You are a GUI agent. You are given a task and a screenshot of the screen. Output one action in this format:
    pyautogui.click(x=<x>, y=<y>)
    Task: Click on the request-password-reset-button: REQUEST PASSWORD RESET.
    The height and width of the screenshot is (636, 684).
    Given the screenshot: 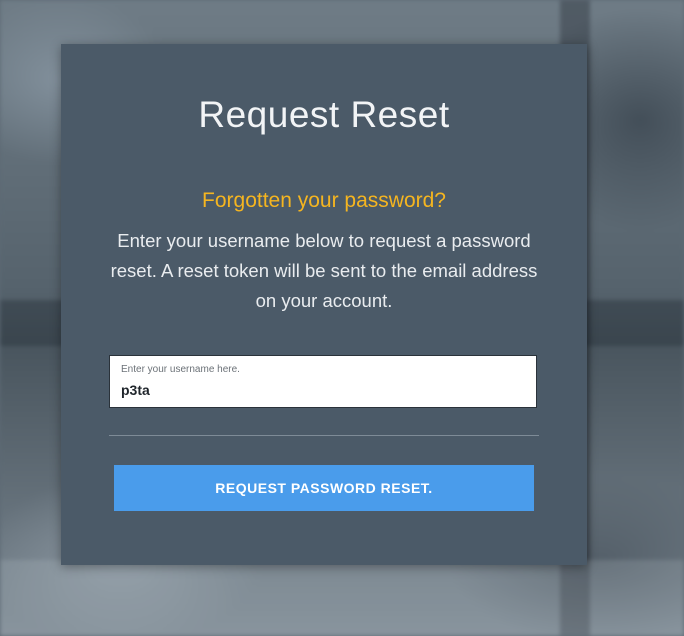 What is the action you would take?
    pyautogui.click(x=324, y=488)
    